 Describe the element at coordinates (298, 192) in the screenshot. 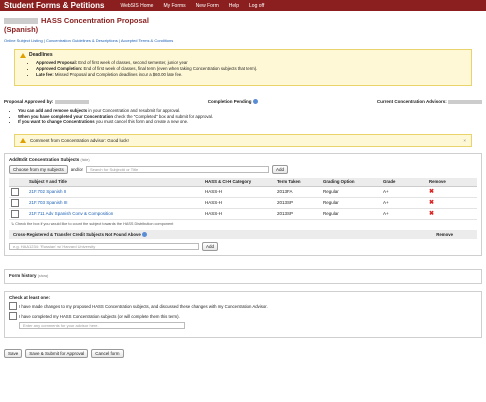

I see `term-cell: 2013FA` at that location.